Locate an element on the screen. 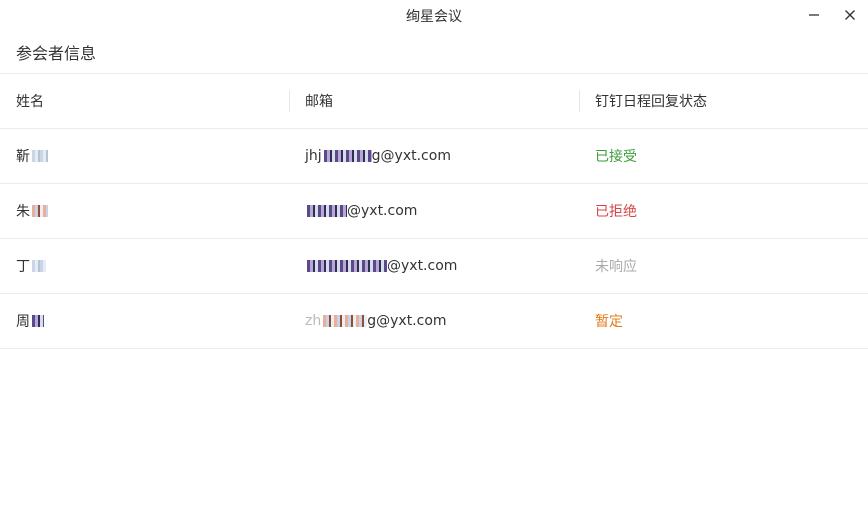 Image resolution: width=868 pixels, height=531 pixels. table-row: 丁 @yxt.com 未响应 is located at coordinates (434, 266).